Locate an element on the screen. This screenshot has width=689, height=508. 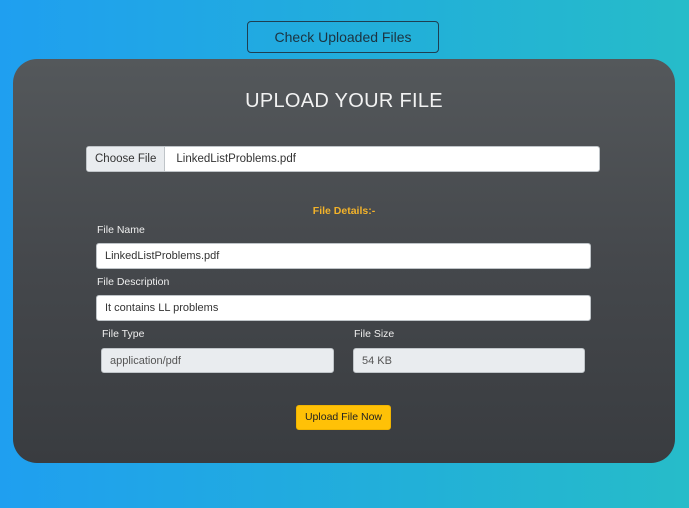
file-type-label: File Type is located at coordinates (123, 334).